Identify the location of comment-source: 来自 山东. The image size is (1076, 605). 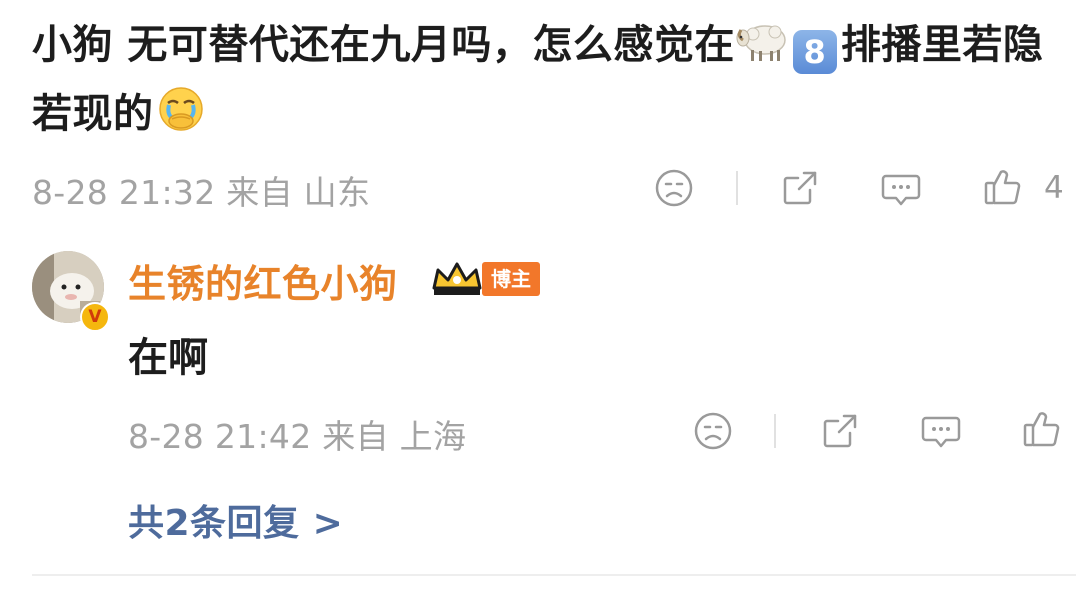
(298, 192).